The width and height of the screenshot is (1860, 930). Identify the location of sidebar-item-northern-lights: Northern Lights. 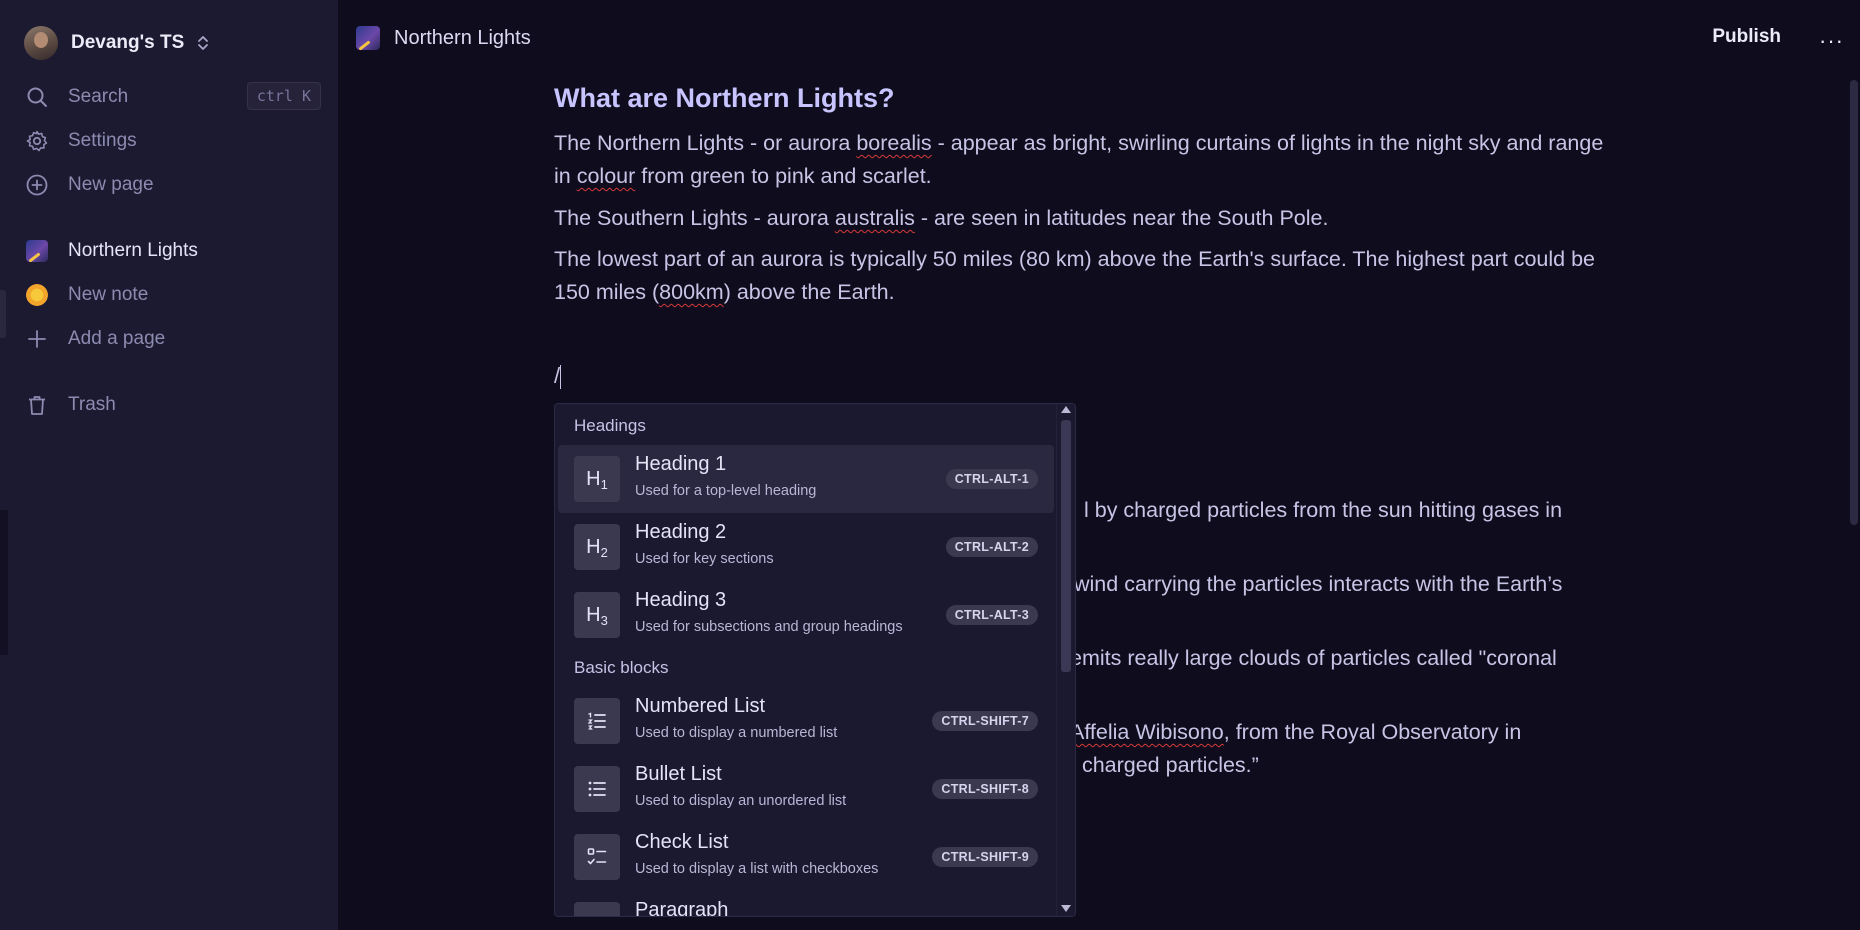
(174, 251).